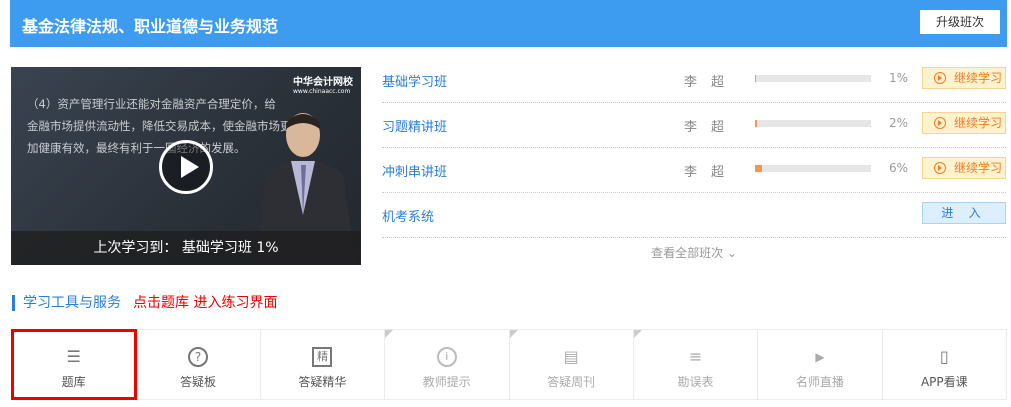 Image resolution: width=1011 pixels, height=407 pixels. What do you see at coordinates (571, 382) in the screenshot?
I see `tool-label: 答疑周刊` at bounding box center [571, 382].